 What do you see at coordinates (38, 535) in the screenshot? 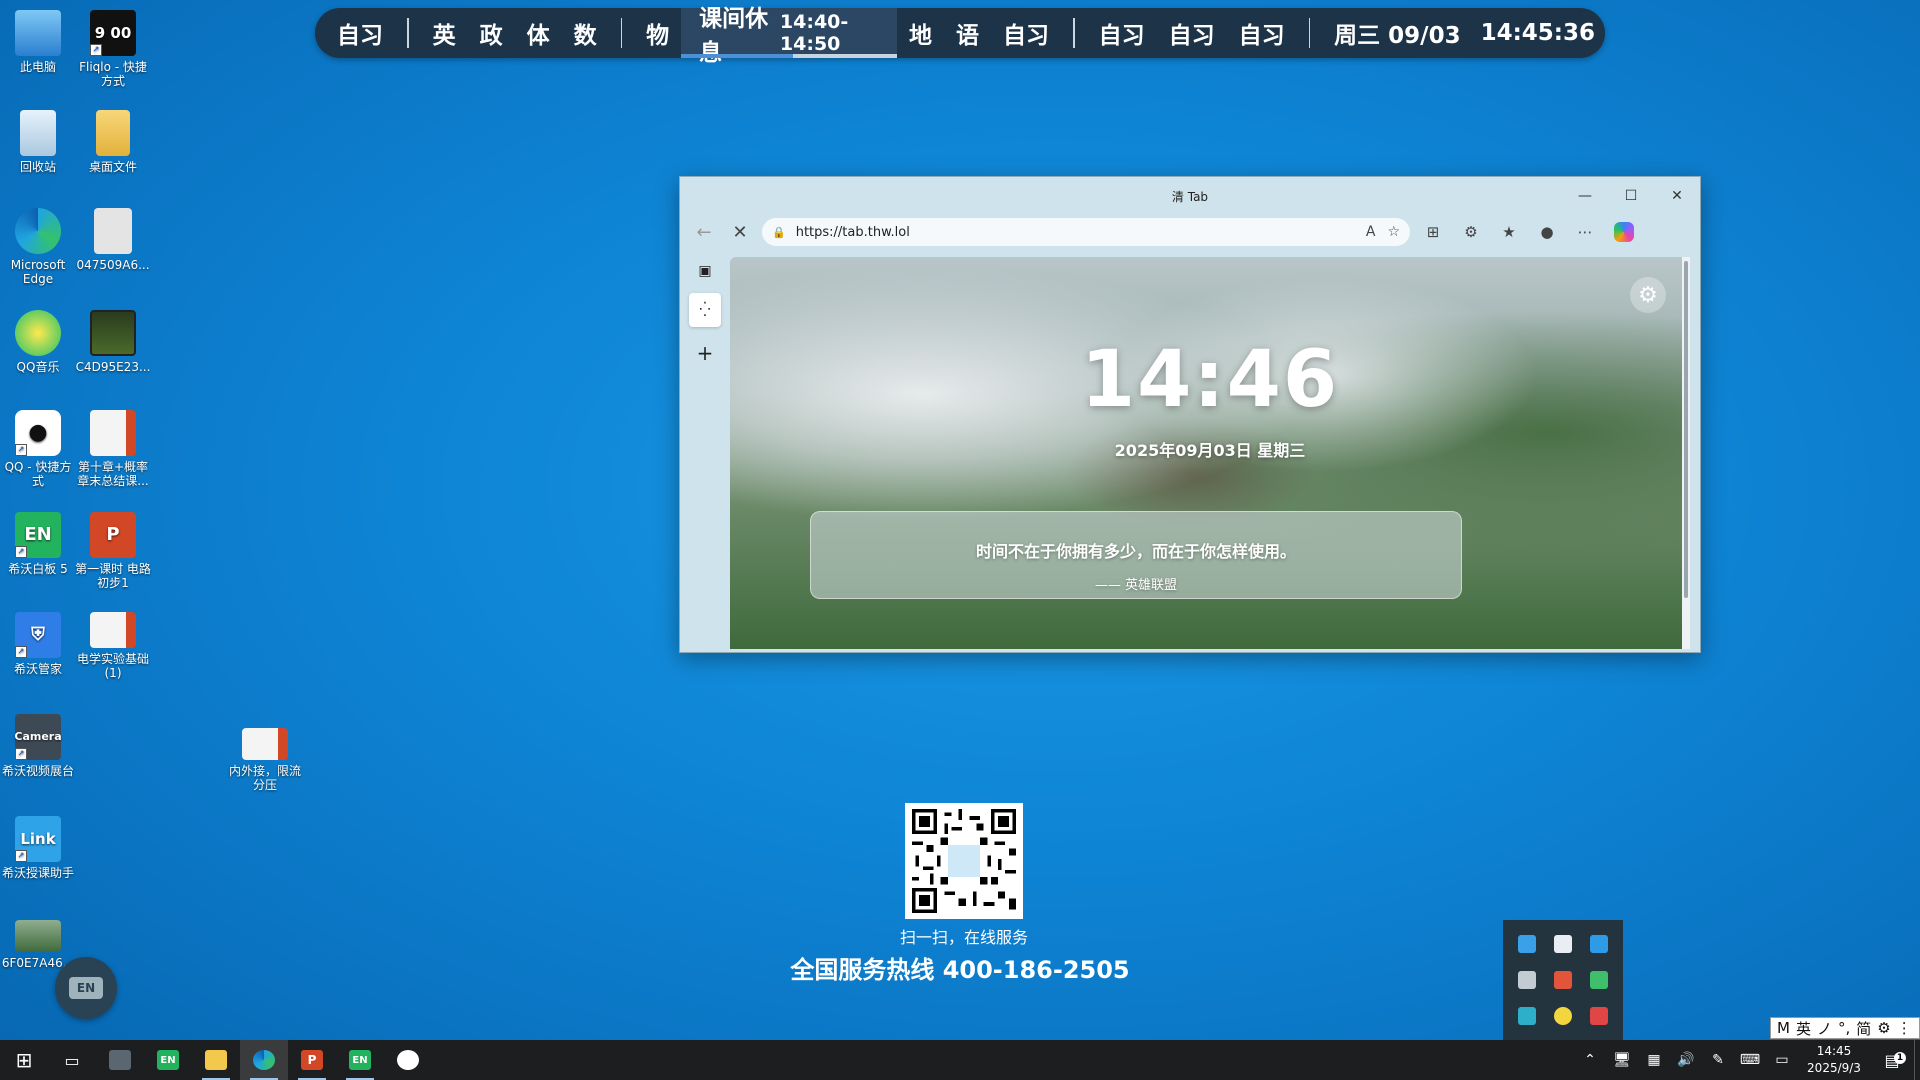
I see `seewo-whiteboard-icon: EN ↗` at bounding box center [38, 535].